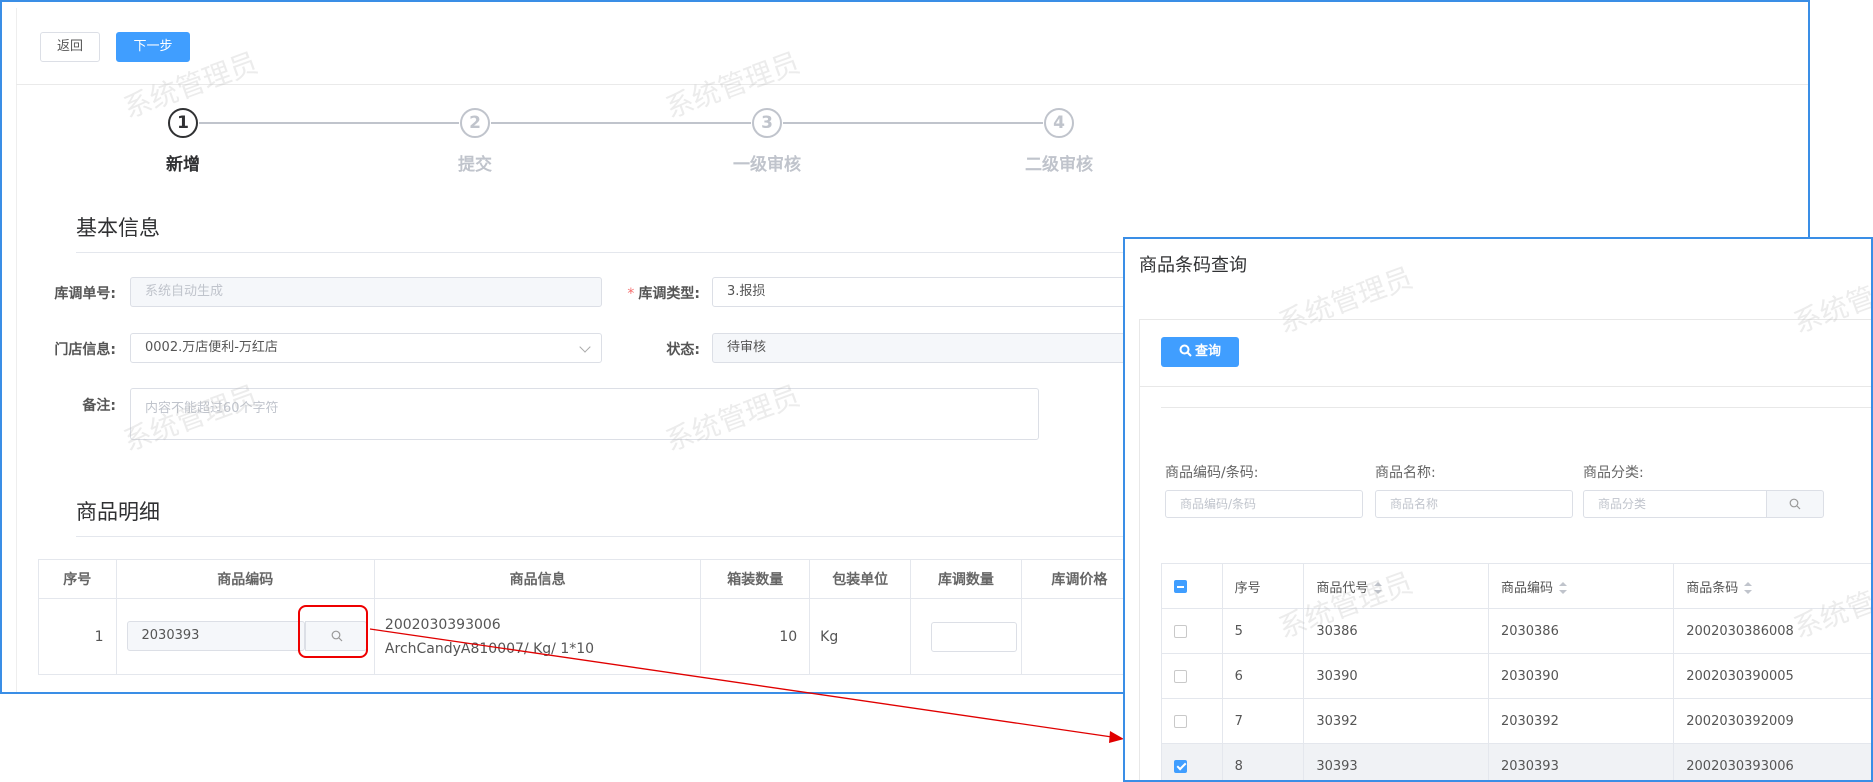 This screenshot has width=1873, height=782. Describe the element at coordinates (1342, 588) in the screenshot. I see `column-label: 商品代号` at that location.